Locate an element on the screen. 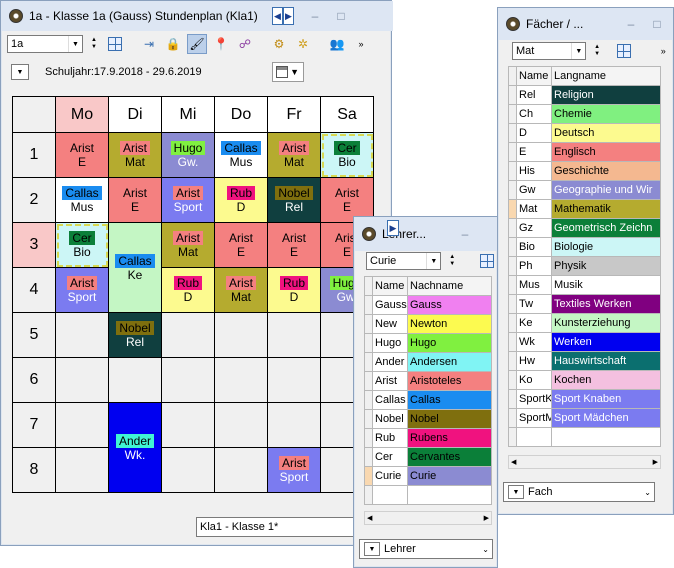  lesson-cell-selected: Cer Bio is located at coordinates (347, 155).